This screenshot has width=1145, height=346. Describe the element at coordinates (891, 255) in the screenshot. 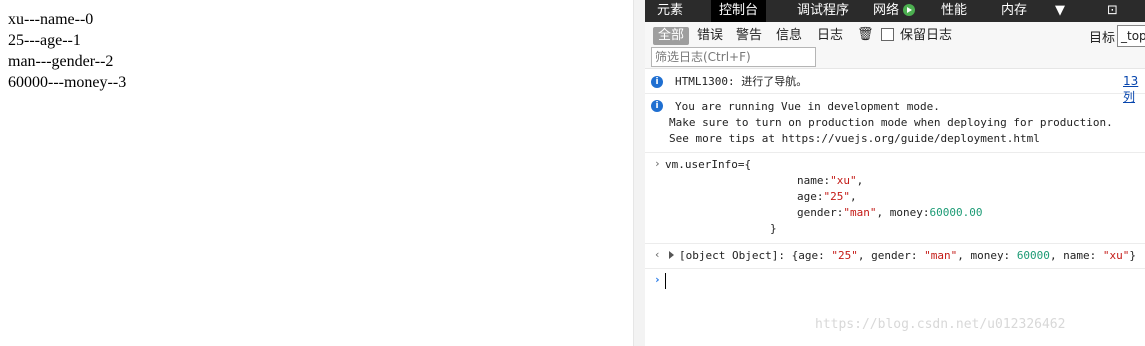

I see `code-key: , gender:` at that location.